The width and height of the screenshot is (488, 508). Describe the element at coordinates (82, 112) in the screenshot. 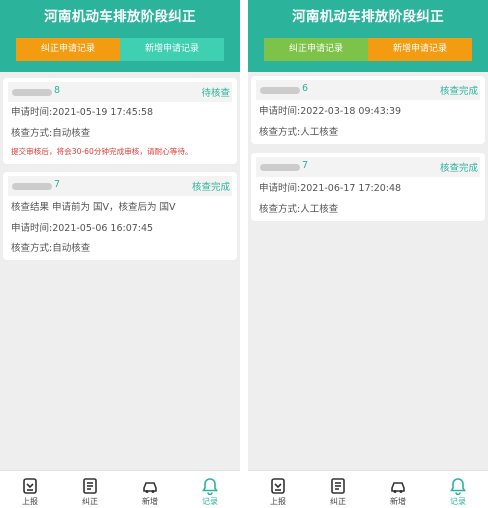

I see `apply-time: 申请时间:2021-05-19 17:45:58` at that location.